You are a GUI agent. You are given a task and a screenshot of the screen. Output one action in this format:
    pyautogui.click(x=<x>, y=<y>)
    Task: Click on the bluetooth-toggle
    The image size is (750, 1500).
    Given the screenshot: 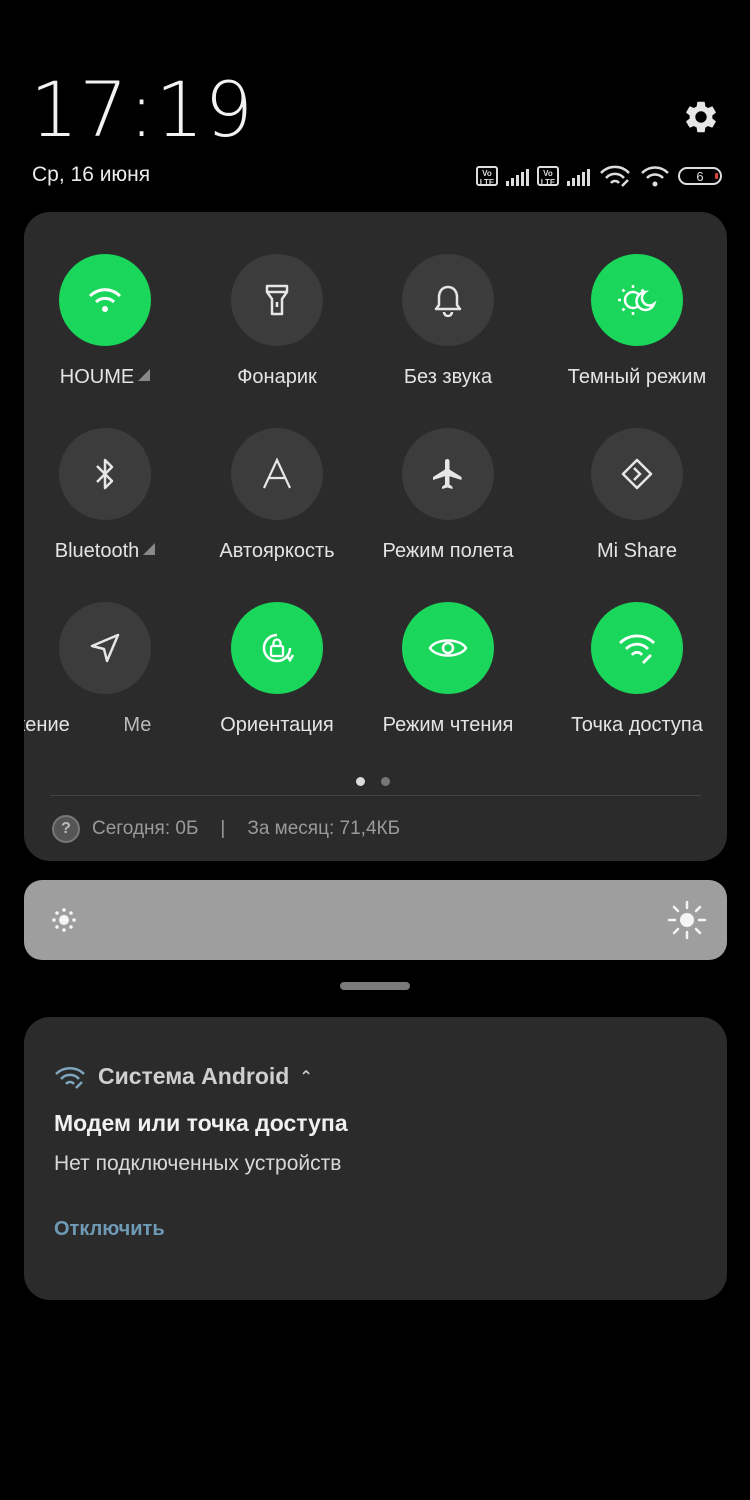 What is the action you would take?
    pyautogui.click(x=105, y=474)
    